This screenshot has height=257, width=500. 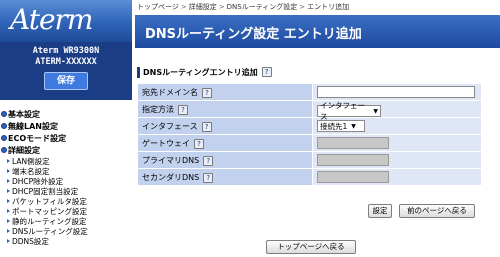 What do you see at coordinates (397, 126) in the screenshot?
I see `iface-value-cell: 接続先1 ▼` at bounding box center [397, 126].